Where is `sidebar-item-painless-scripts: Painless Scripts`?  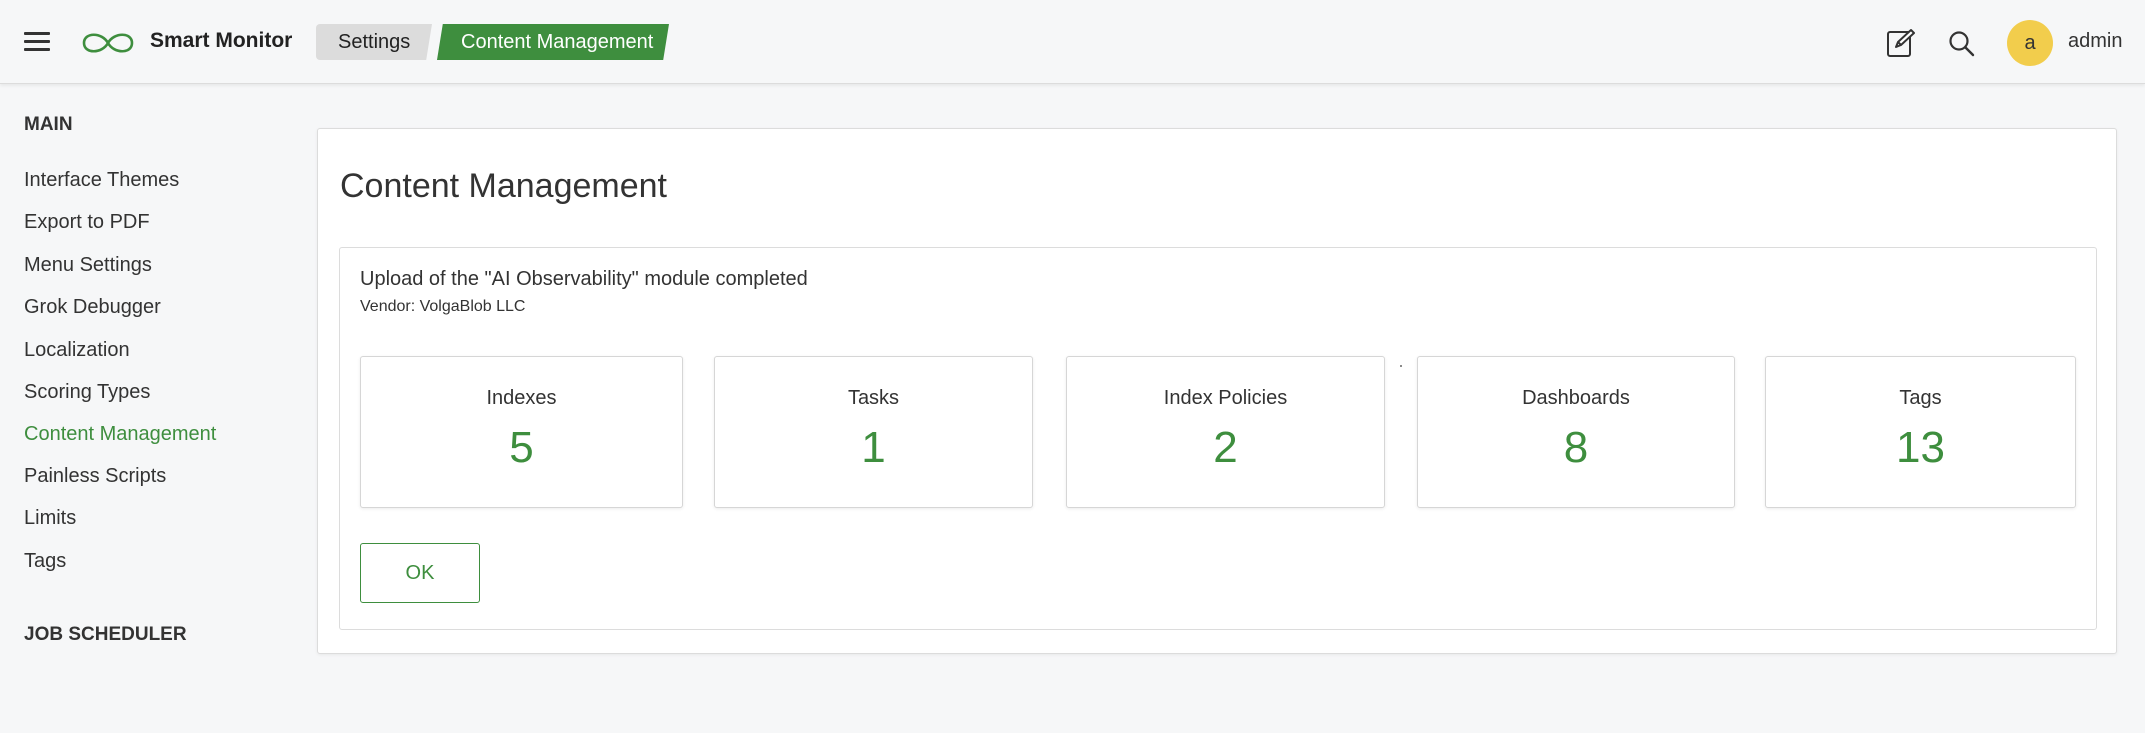
sidebar-item-painless-scripts: Painless Scripts is located at coordinates (95, 476).